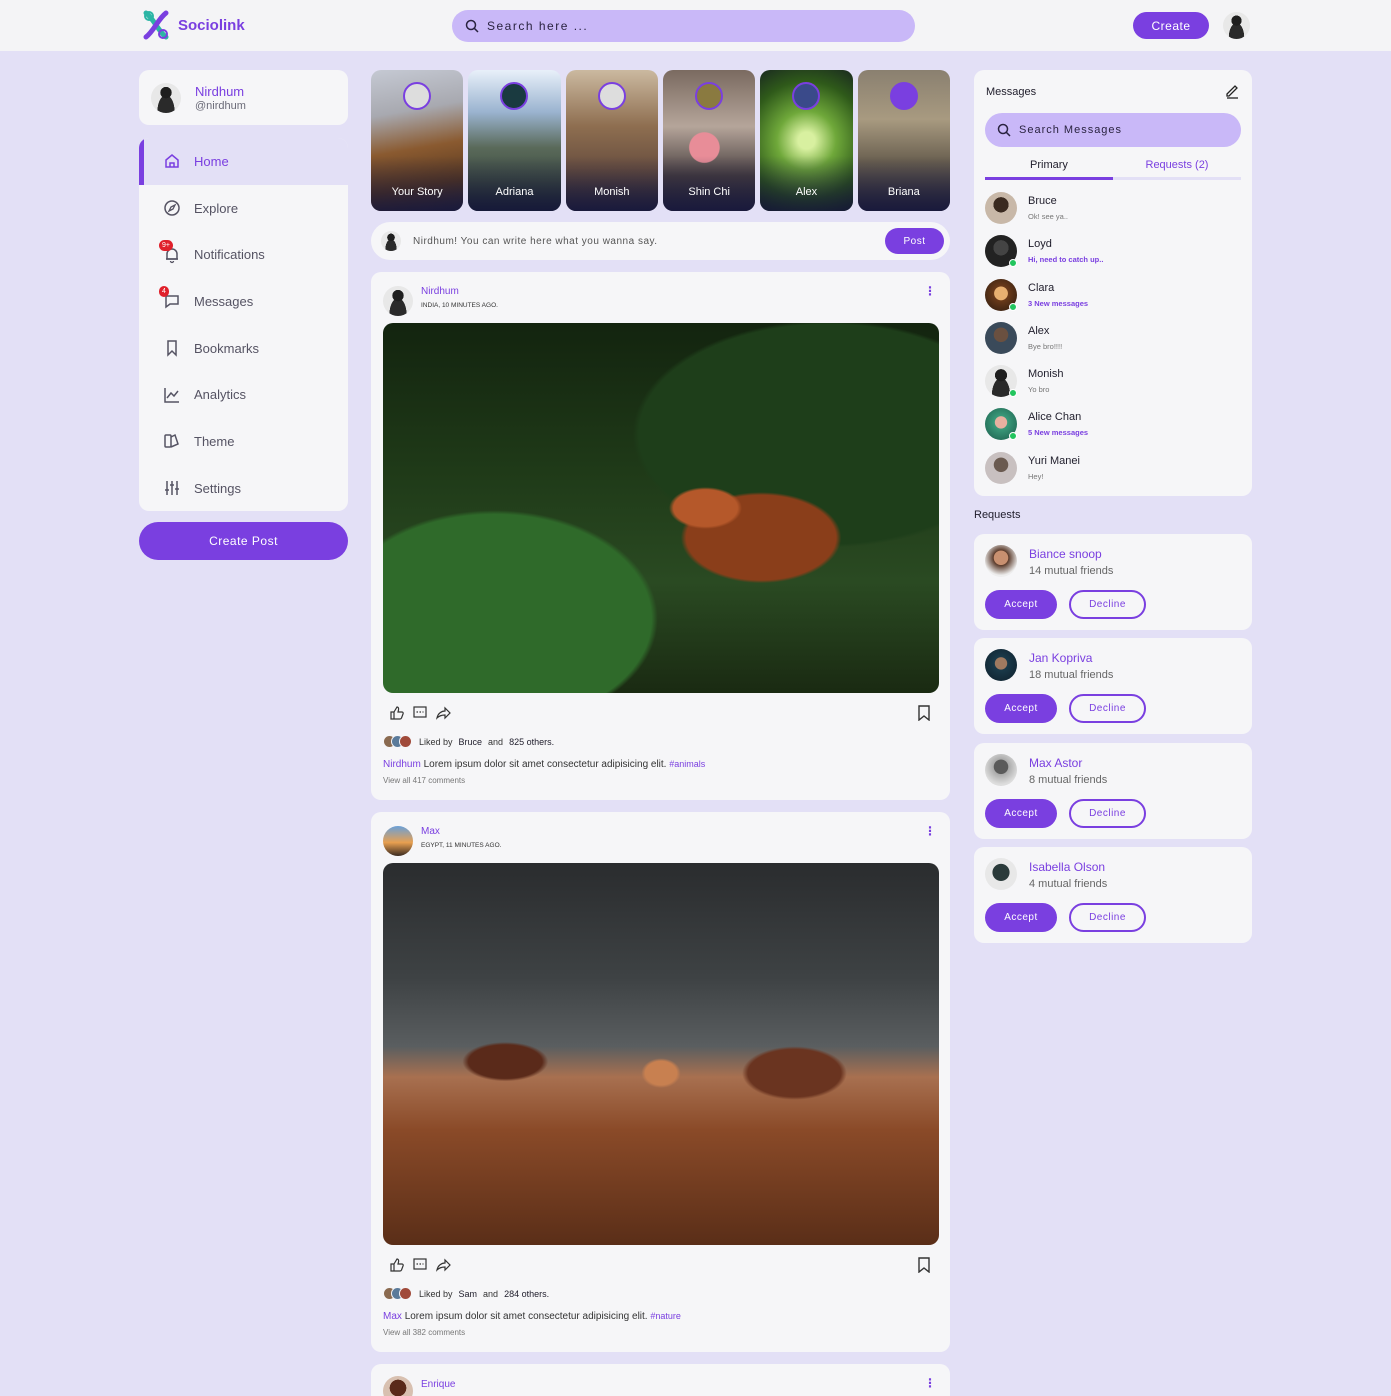  I want to click on sidebar-item-home: Home, so click(243, 161).